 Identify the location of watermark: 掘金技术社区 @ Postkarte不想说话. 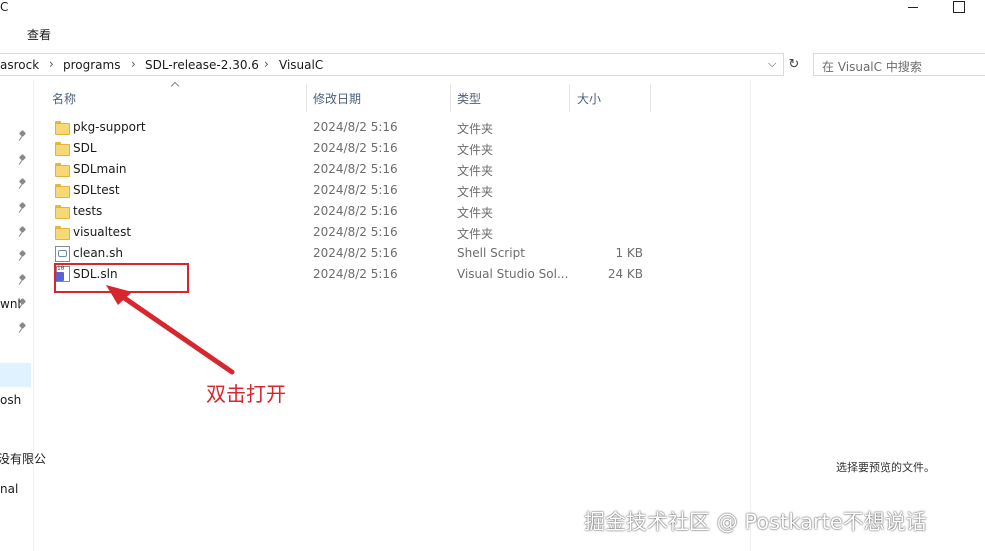
(755, 522).